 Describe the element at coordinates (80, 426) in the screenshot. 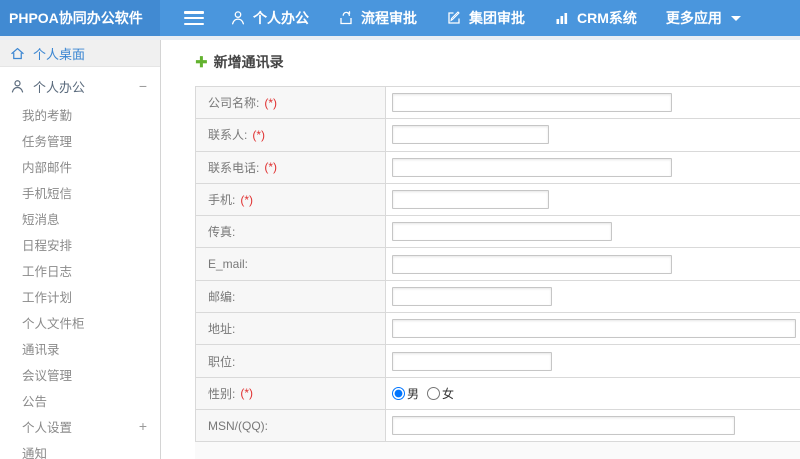

I see `sidebar-item-personal-settings: 个人设置 +` at that location.